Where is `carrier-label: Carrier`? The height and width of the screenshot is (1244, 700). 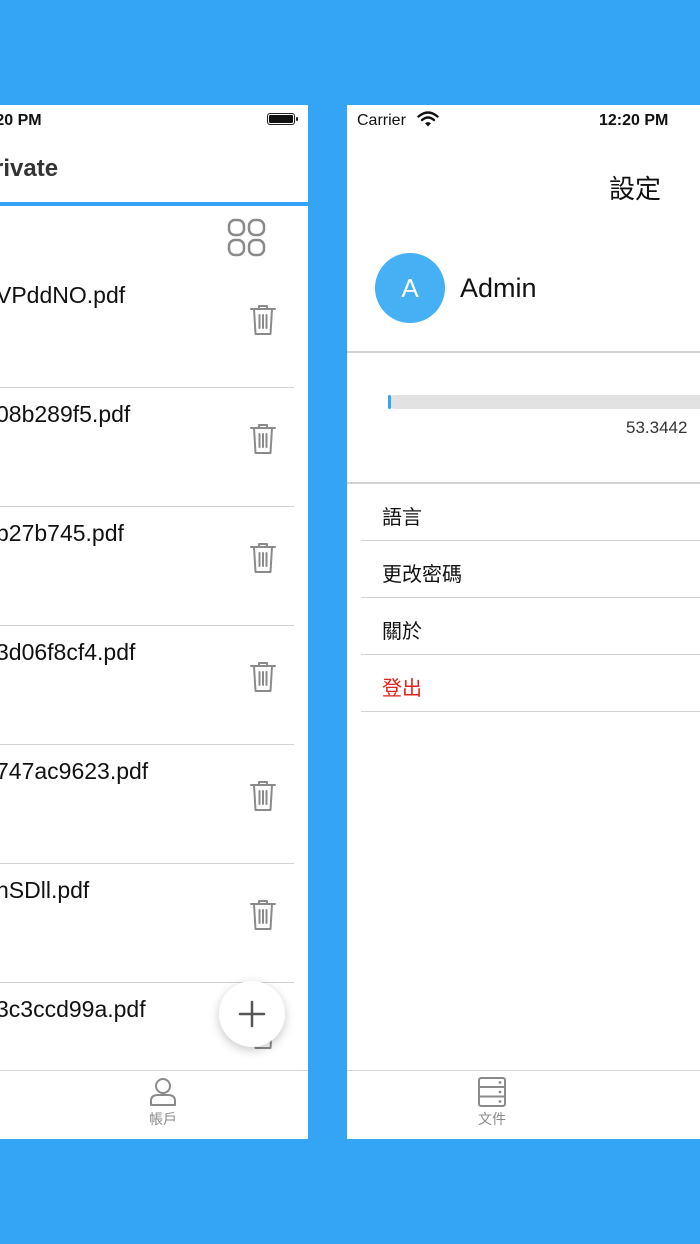
carrier-label: Carrier is located at coordinates (381, 120).